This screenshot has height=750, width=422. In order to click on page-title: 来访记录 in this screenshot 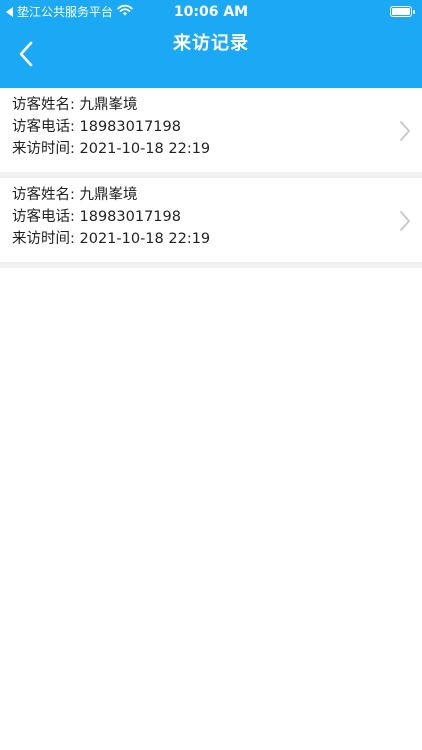, I will do `click(211, 43)`.